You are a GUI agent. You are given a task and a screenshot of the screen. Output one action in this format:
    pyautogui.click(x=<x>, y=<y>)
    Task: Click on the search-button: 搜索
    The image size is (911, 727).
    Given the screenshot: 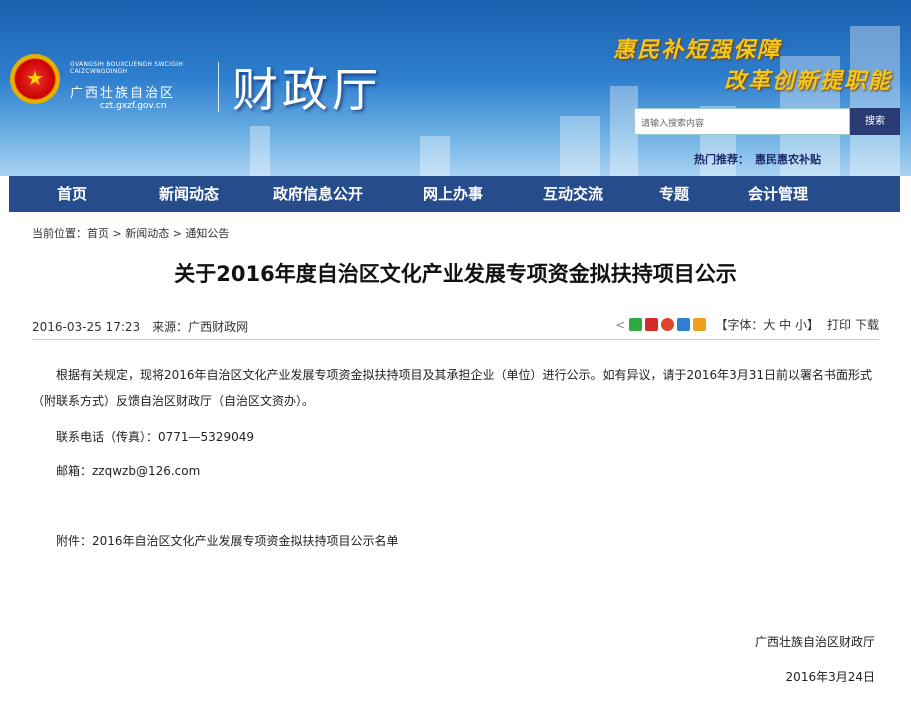 What is the action you would take?
    pyautogui.click(x=875, y=121)
    